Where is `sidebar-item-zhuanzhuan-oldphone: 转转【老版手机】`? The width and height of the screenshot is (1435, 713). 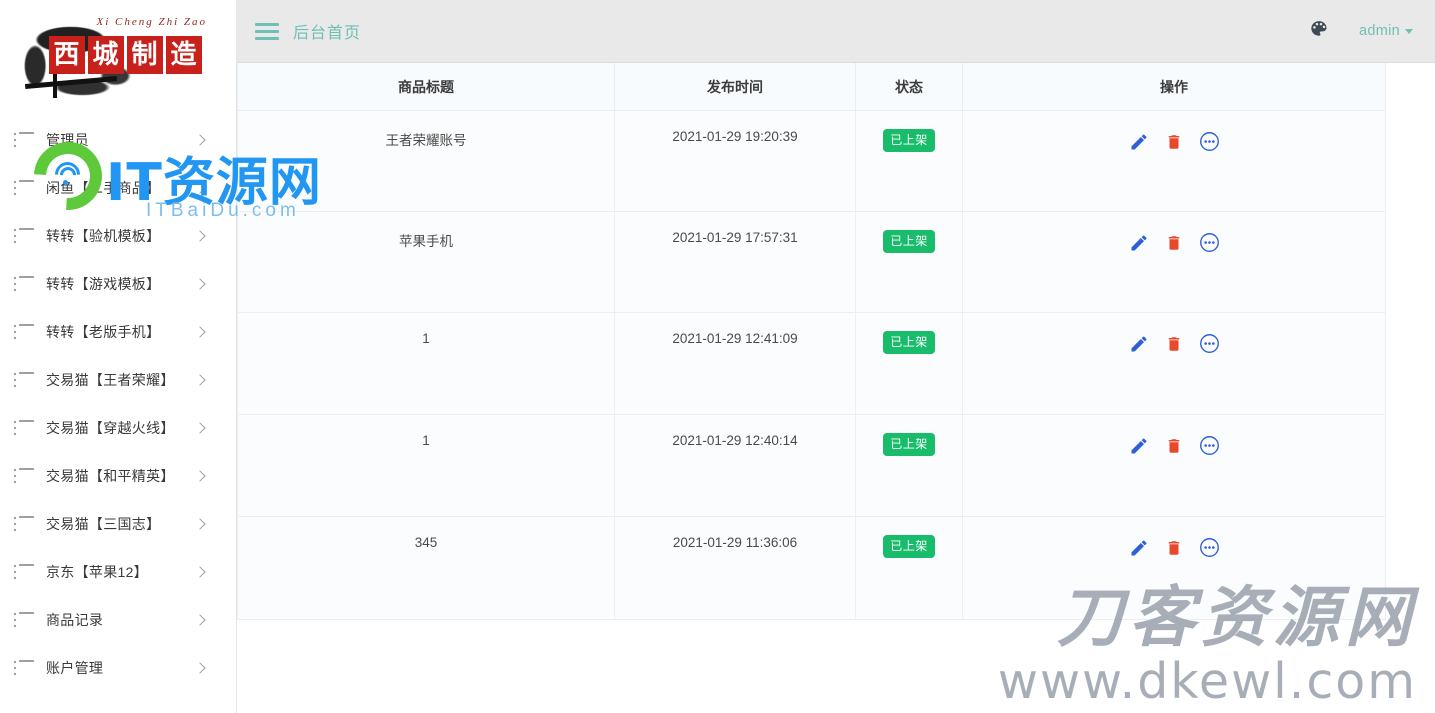 sidebar-item-zhuanzhuan-oldphone: 转转【老版手机】 is located at coordinates (118, 332).